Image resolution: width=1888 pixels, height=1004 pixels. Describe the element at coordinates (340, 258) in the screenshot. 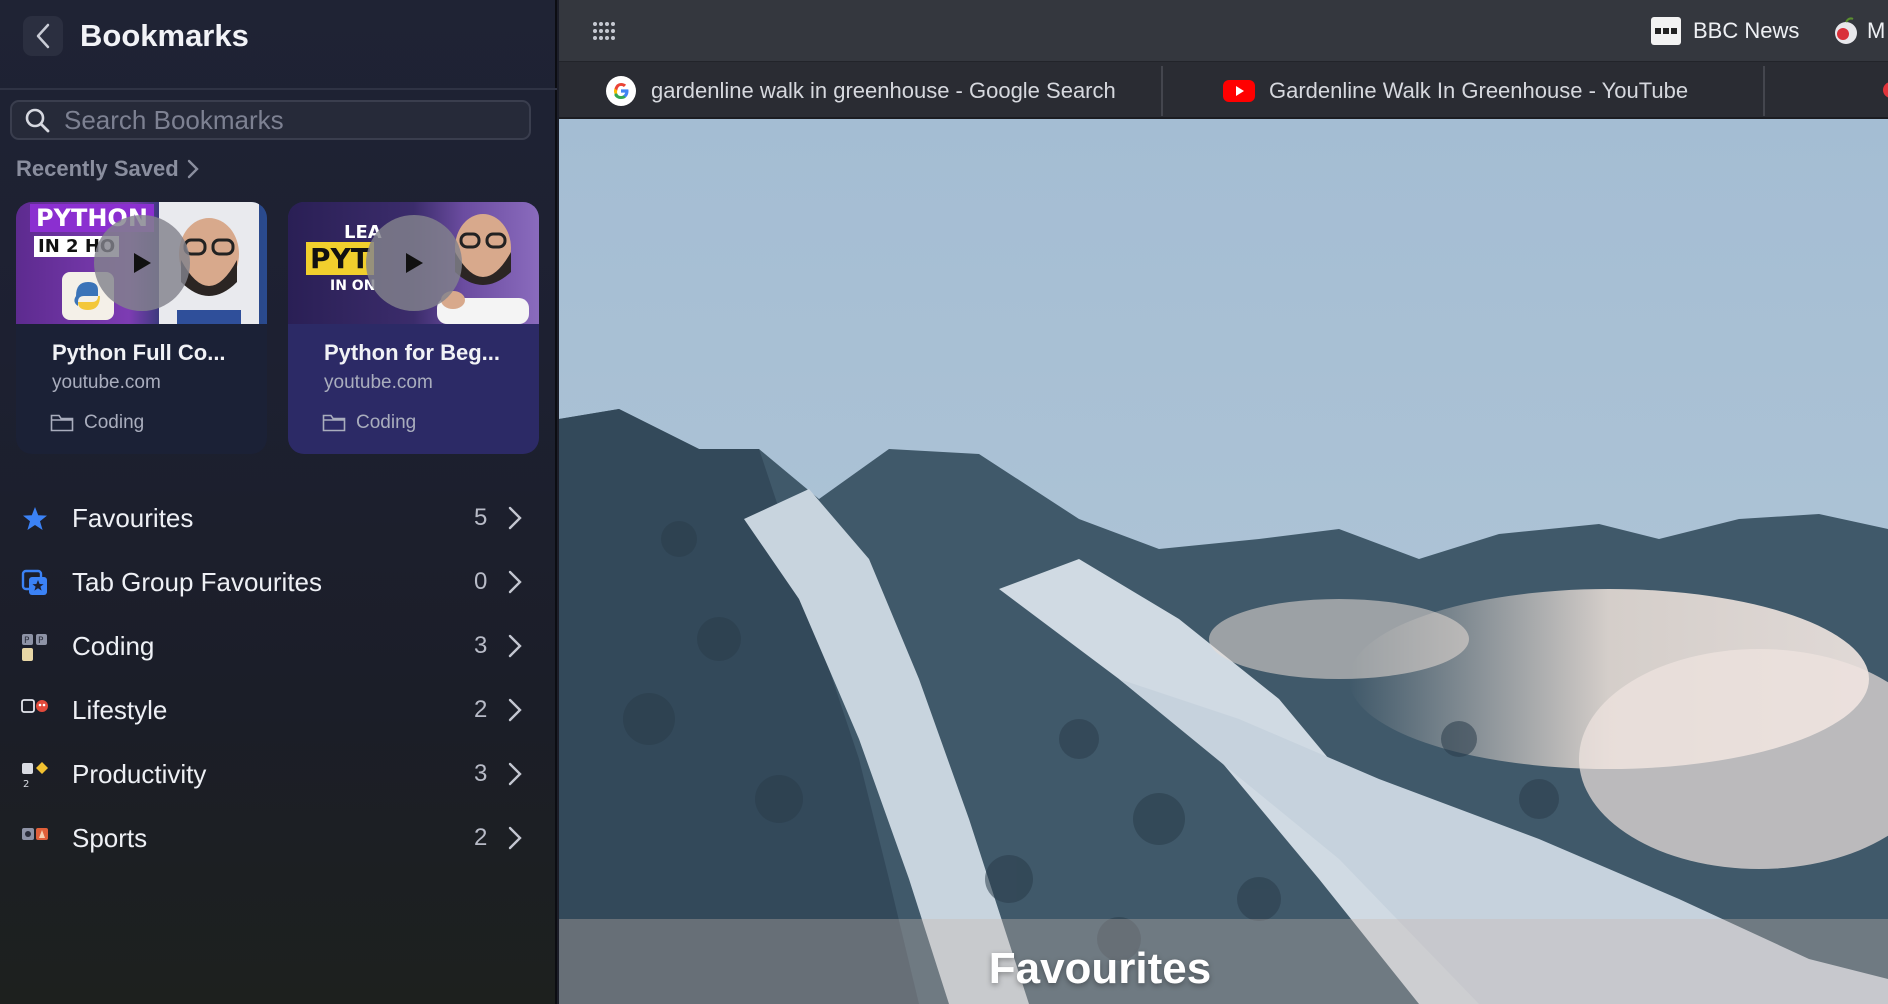

I see `thumbnail-text: PYT` at that location.